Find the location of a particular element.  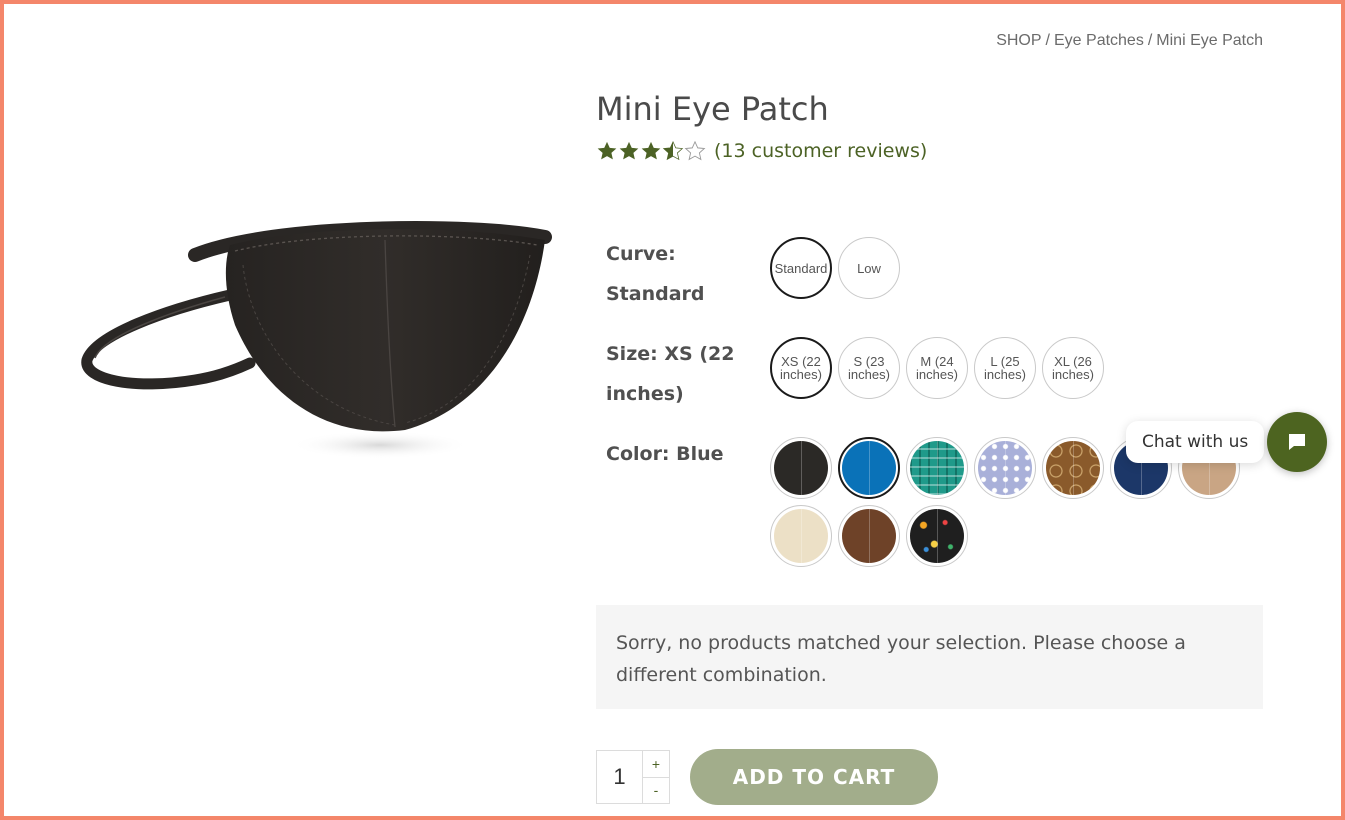

size-option-xs: XS (22 inches) is located at coordinates (801, 368).